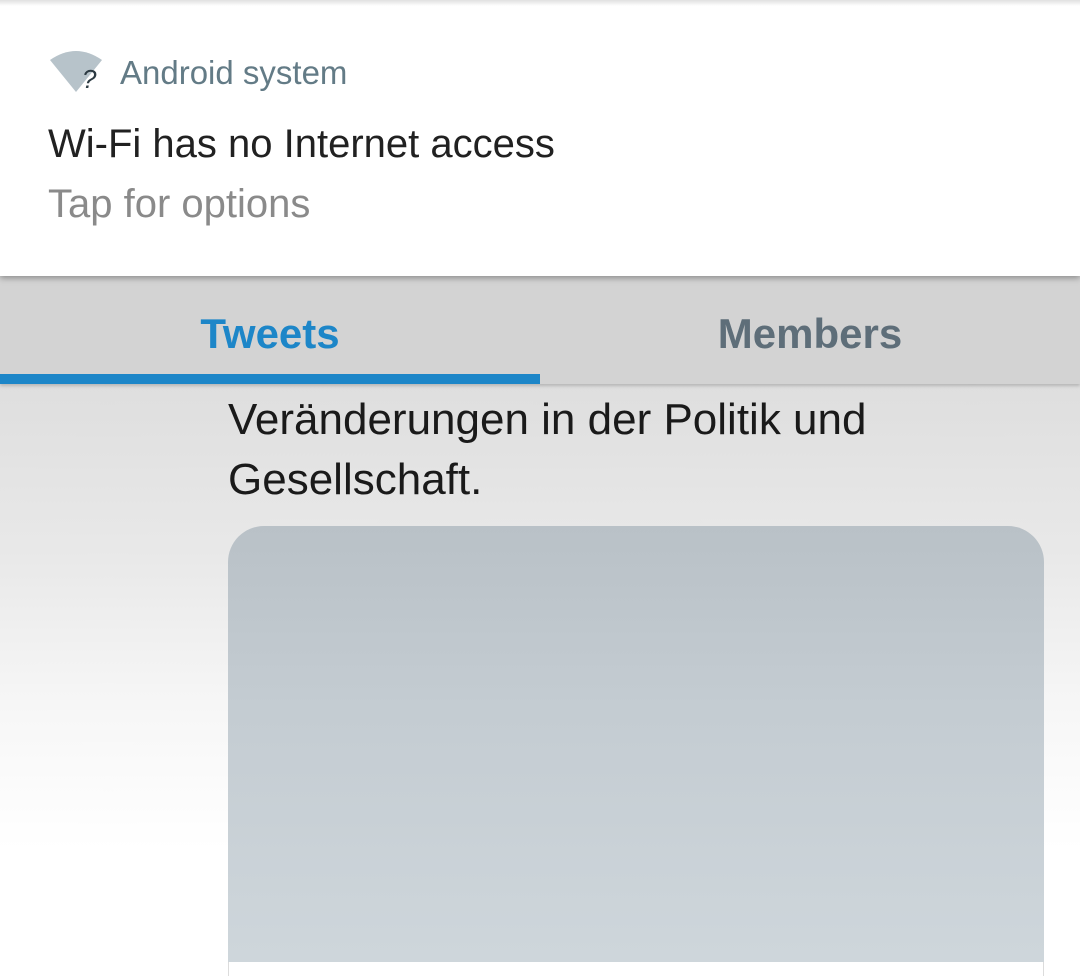 This screenshot has width=1080, height=976. I want to click on notification-title: Wi-Fi has no Internet access, so click(301, 144).